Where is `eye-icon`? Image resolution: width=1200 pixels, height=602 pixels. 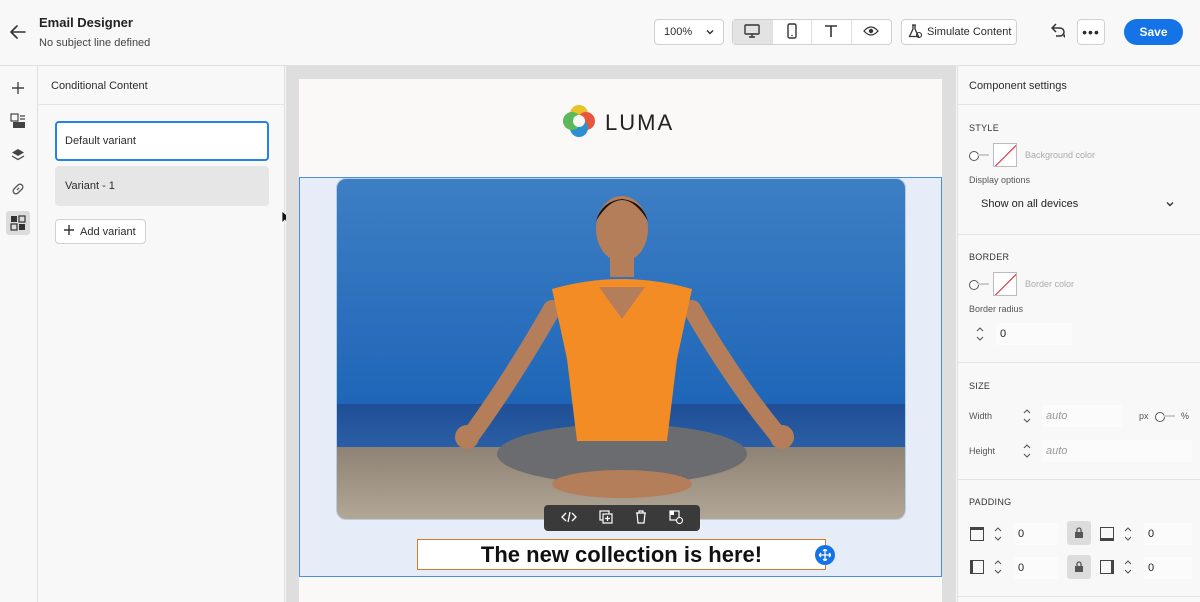 eye-icon is located at coordinates (871, 32).